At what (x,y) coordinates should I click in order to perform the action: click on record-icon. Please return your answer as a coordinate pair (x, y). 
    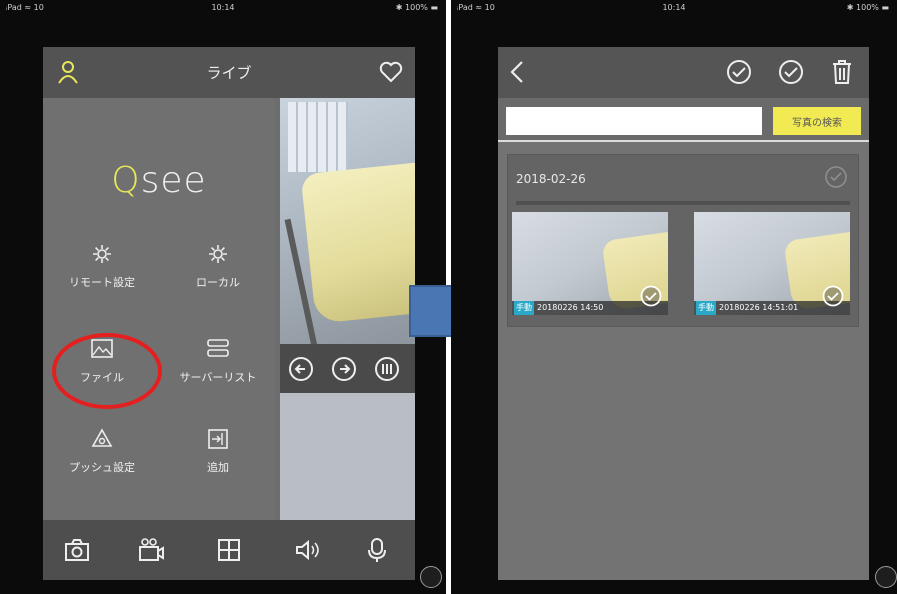
    Looking at the image, I should click on (151, 552).